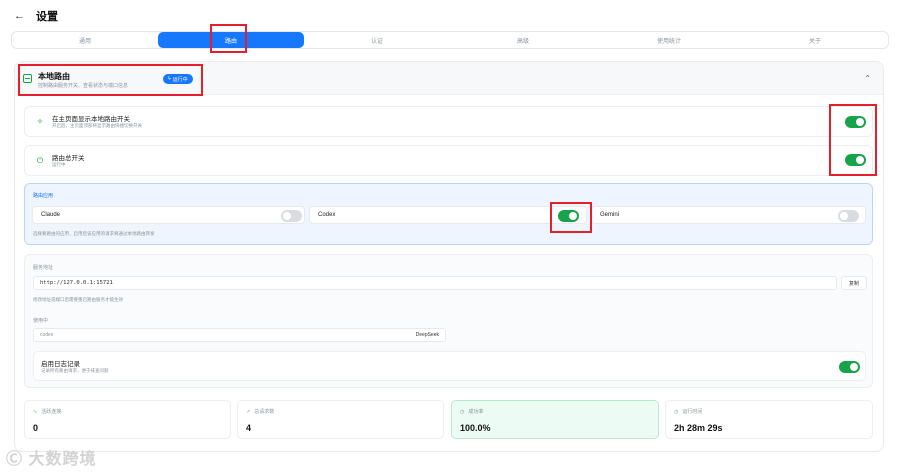  What do you see at coordinates (168, 215) in the screenshot?
I see `app-claude: Claude` at bounding box center [168, 215].